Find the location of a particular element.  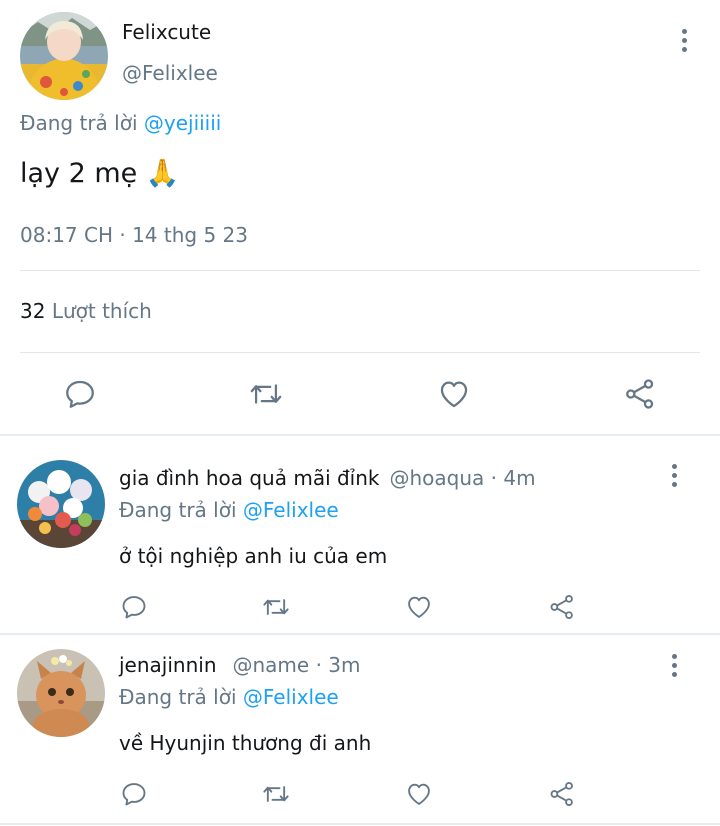

main-tweet-handle: @Felixlee is located at coordinates (170, 73).